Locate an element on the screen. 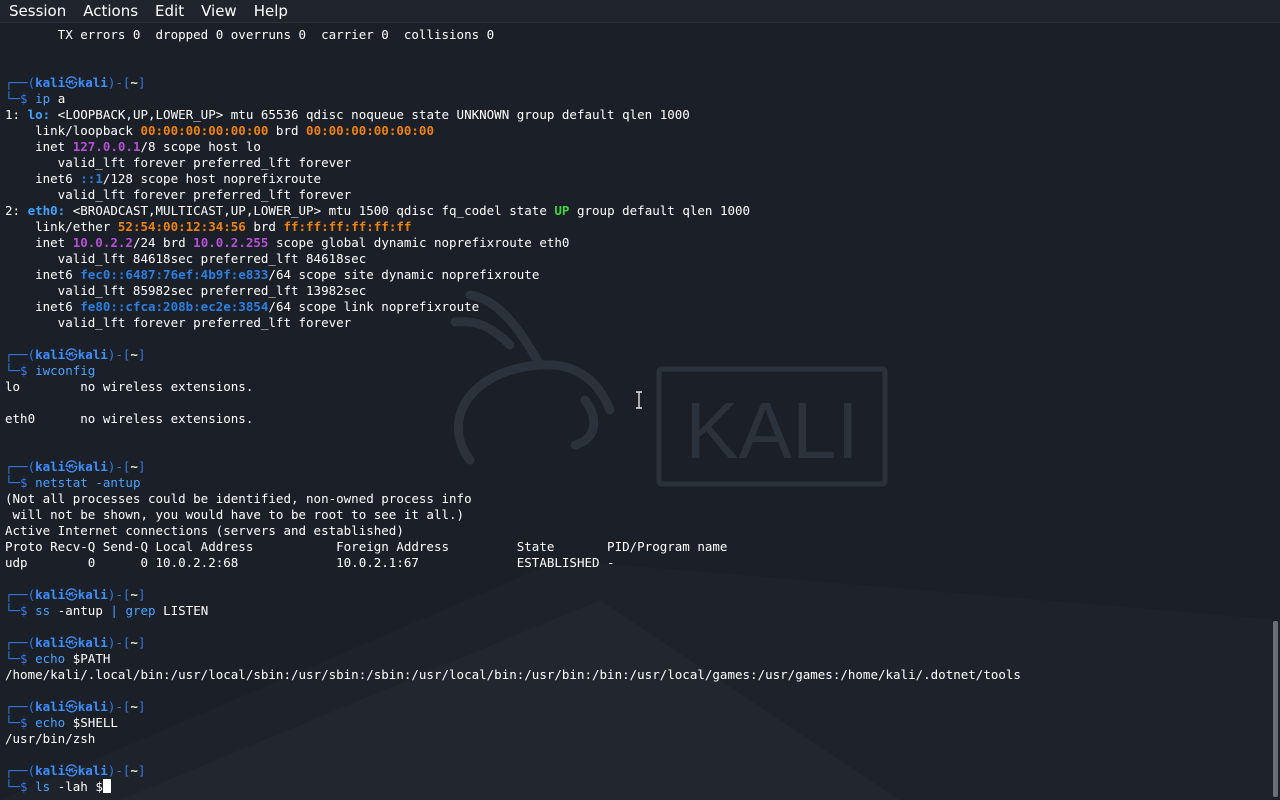 The height and width of the screenshot is (800, 1280). output-line: /usr/bin/zsh is located at coordinates (636, 739).